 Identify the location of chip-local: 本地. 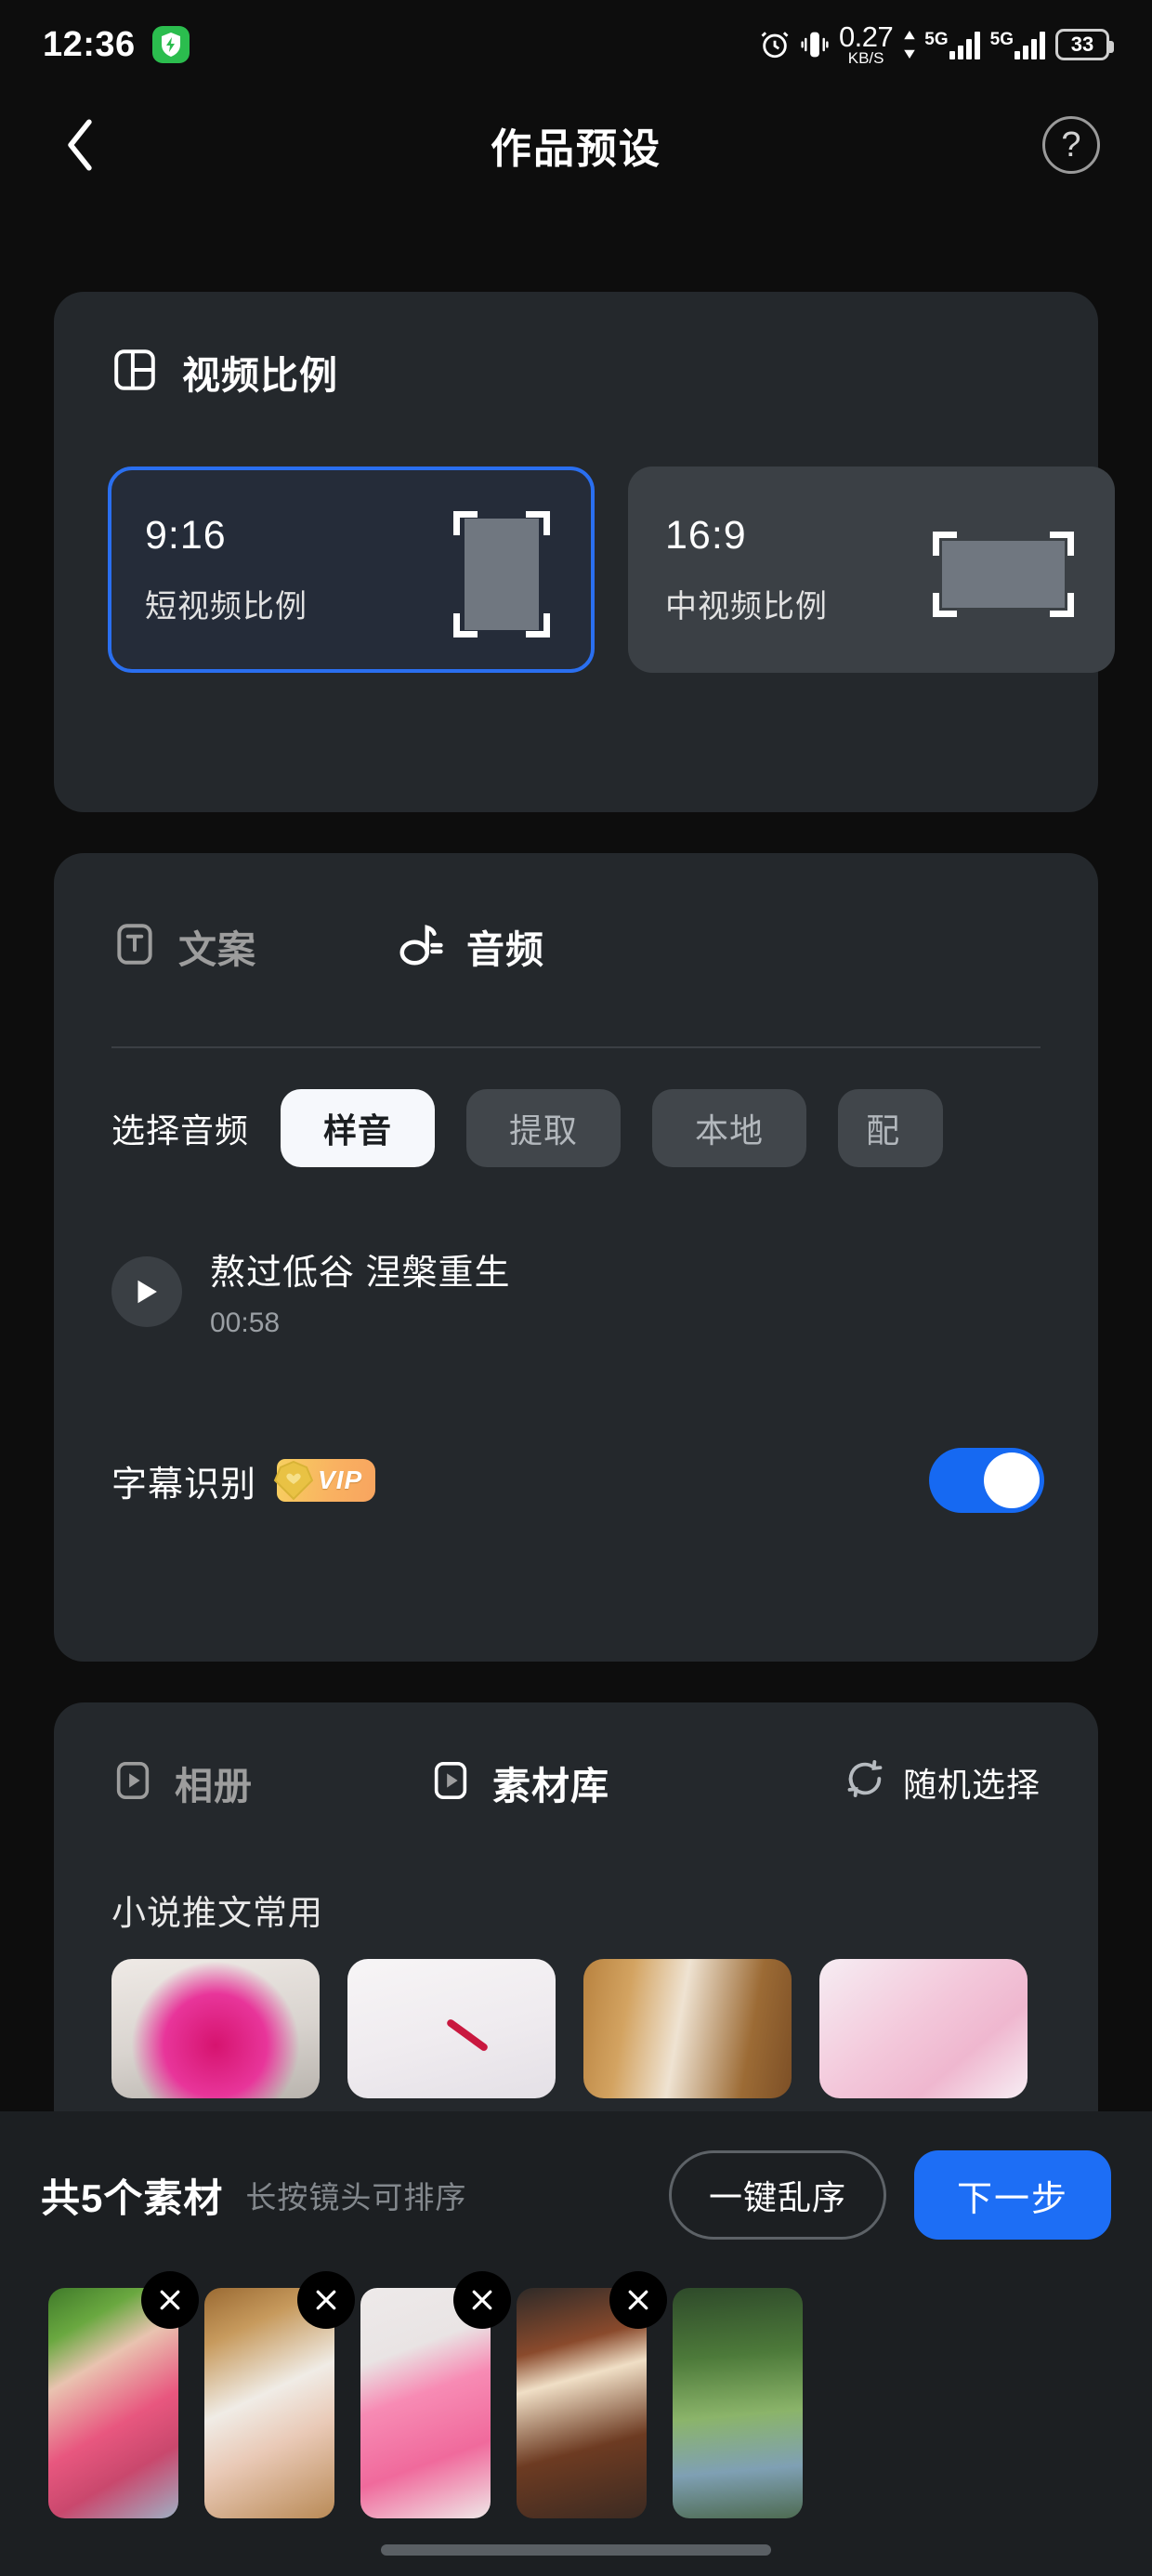
(729, 1128).